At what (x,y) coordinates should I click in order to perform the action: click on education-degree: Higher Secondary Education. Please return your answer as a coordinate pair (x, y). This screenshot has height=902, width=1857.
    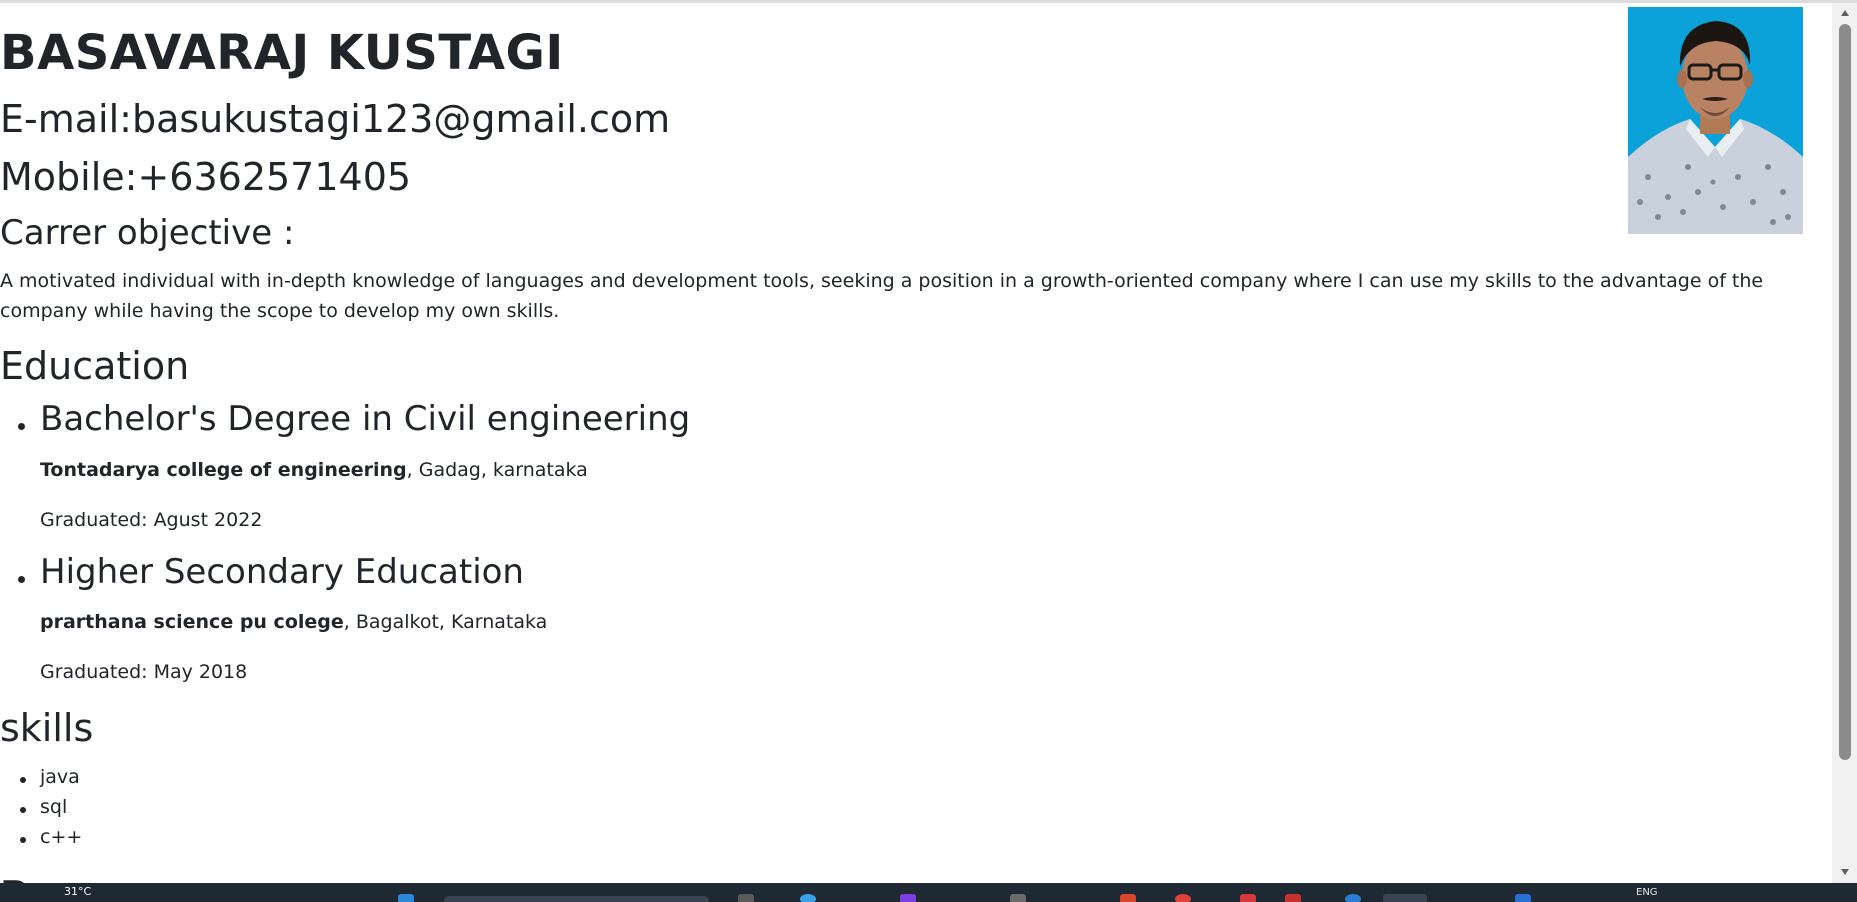
    Looking at the image, I should click on (282, 572).